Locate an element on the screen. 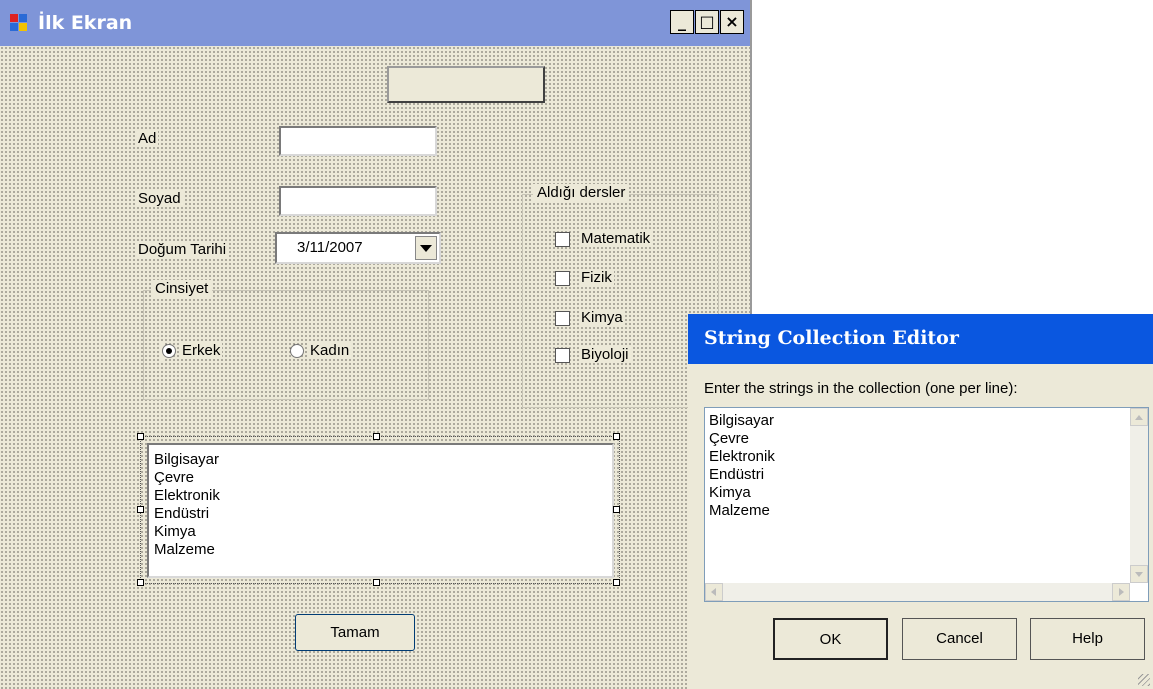  list-item: Endüstri is located at coordinates (187, 514).